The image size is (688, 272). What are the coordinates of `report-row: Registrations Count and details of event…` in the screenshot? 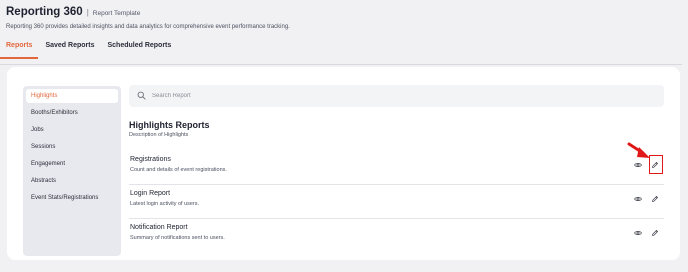 It's located at (396, 163).